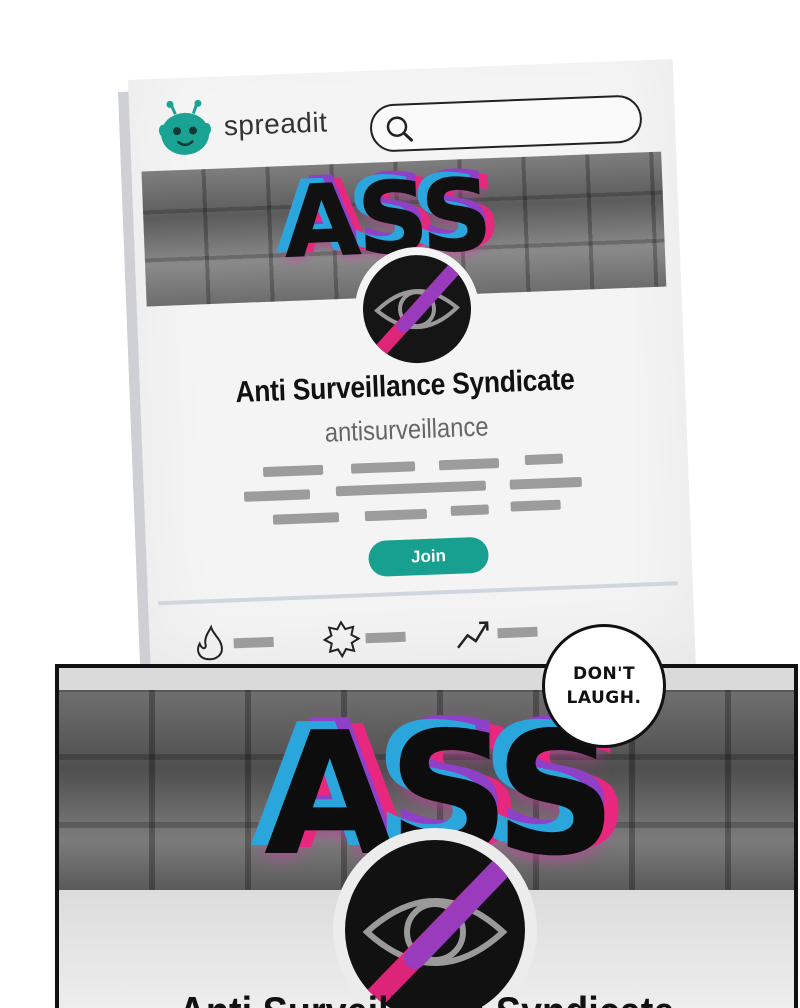 This screenshot has width=800, height=1008. What do you see at coordinates (426, 679) in the screenshot?
I see `panel-top-strip` at bounding box center [426, 679].